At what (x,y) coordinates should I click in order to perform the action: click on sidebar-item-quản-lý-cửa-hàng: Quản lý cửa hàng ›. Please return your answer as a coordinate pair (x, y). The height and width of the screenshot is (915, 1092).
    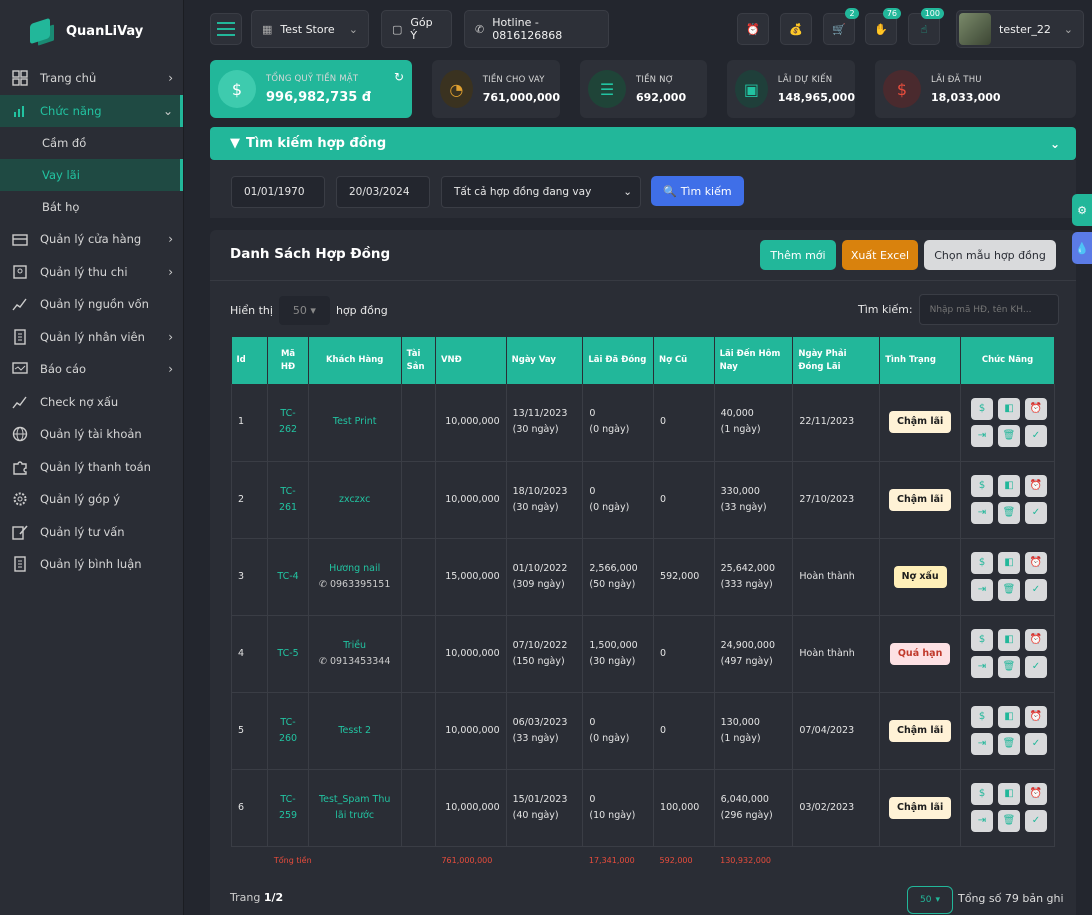
    Looking at the image, I should click on (91, 239).